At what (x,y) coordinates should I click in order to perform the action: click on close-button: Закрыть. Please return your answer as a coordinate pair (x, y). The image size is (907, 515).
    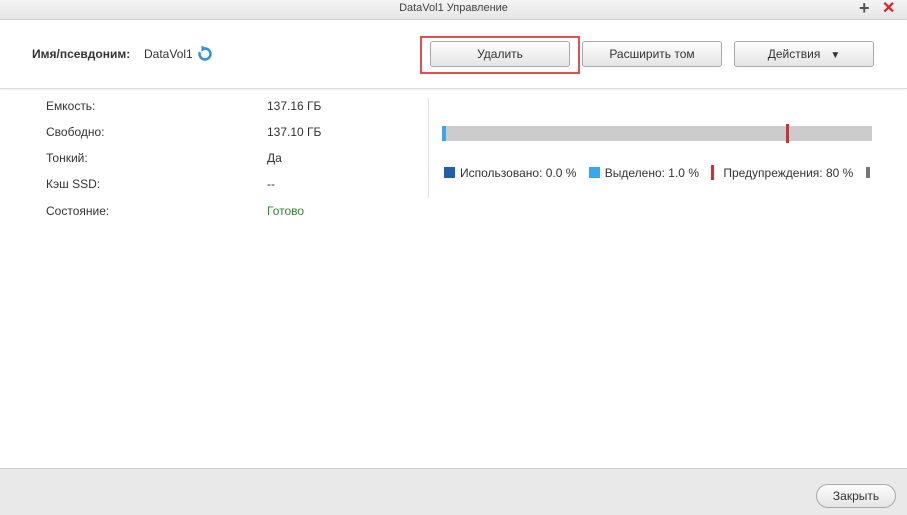
    Looking at the image, I should click on (856, 496).